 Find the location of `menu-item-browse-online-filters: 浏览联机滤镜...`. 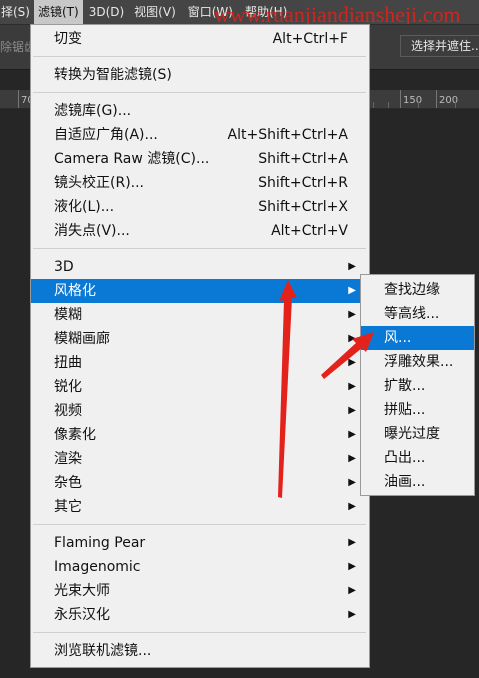

menu-item-browse-online-filters: 浏览联机滤镜... is located at coordinates (200, 651).